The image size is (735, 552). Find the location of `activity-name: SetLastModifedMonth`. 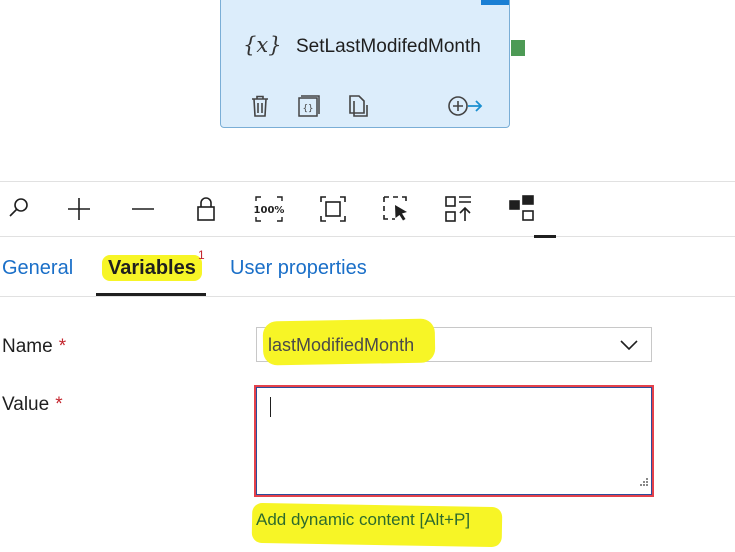

activity-name: SetLastModifedMonth is located at coordinates (388, 46).